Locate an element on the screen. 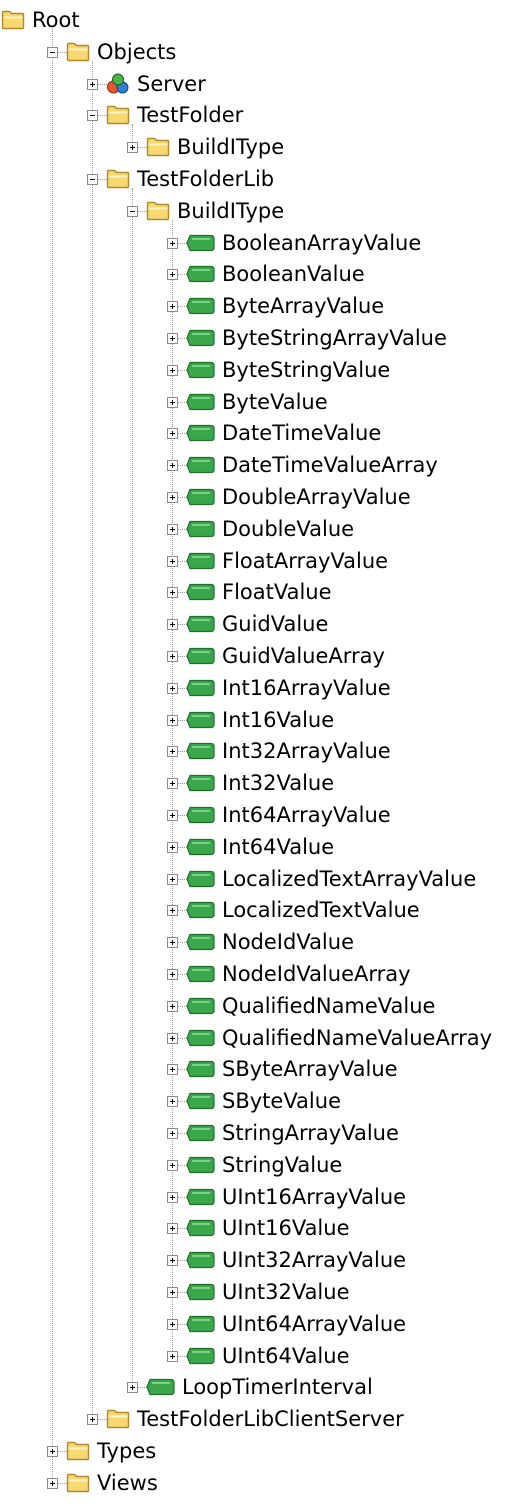 This screenshot has width=525, height=1511. tree-node-date-time-value-label: DateTimeValue is located at coordinates (301, 433).